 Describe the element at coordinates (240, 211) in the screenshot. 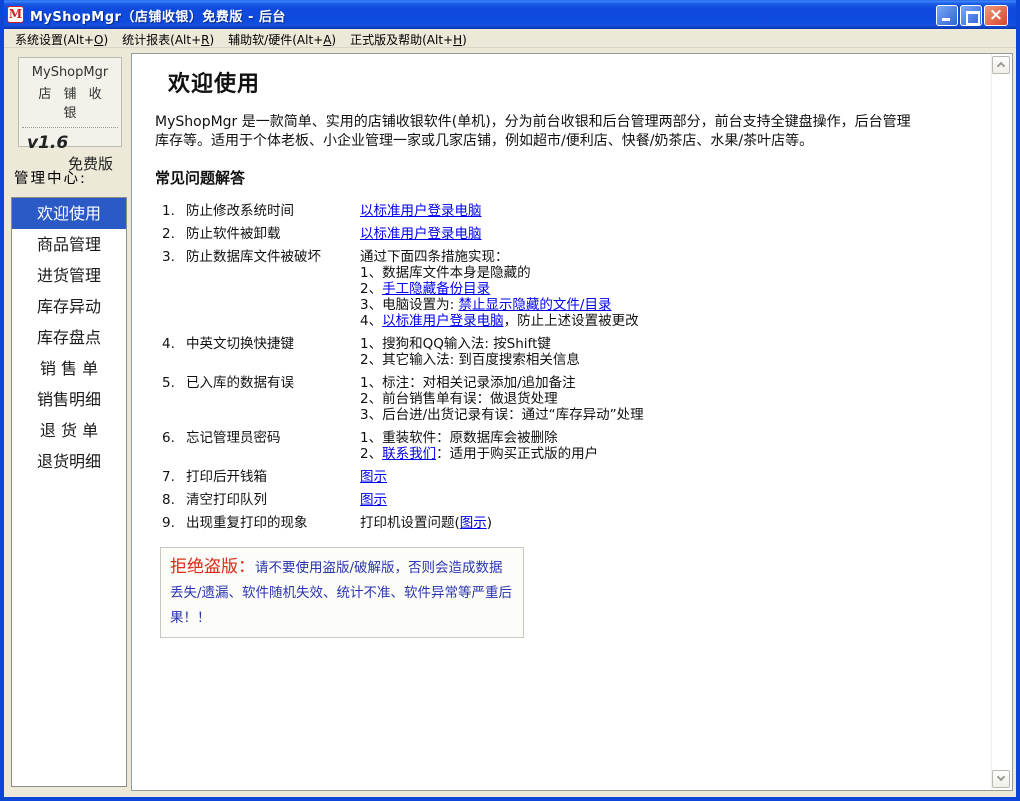

I see `faq-question: 防止修改系统时间` at that location.